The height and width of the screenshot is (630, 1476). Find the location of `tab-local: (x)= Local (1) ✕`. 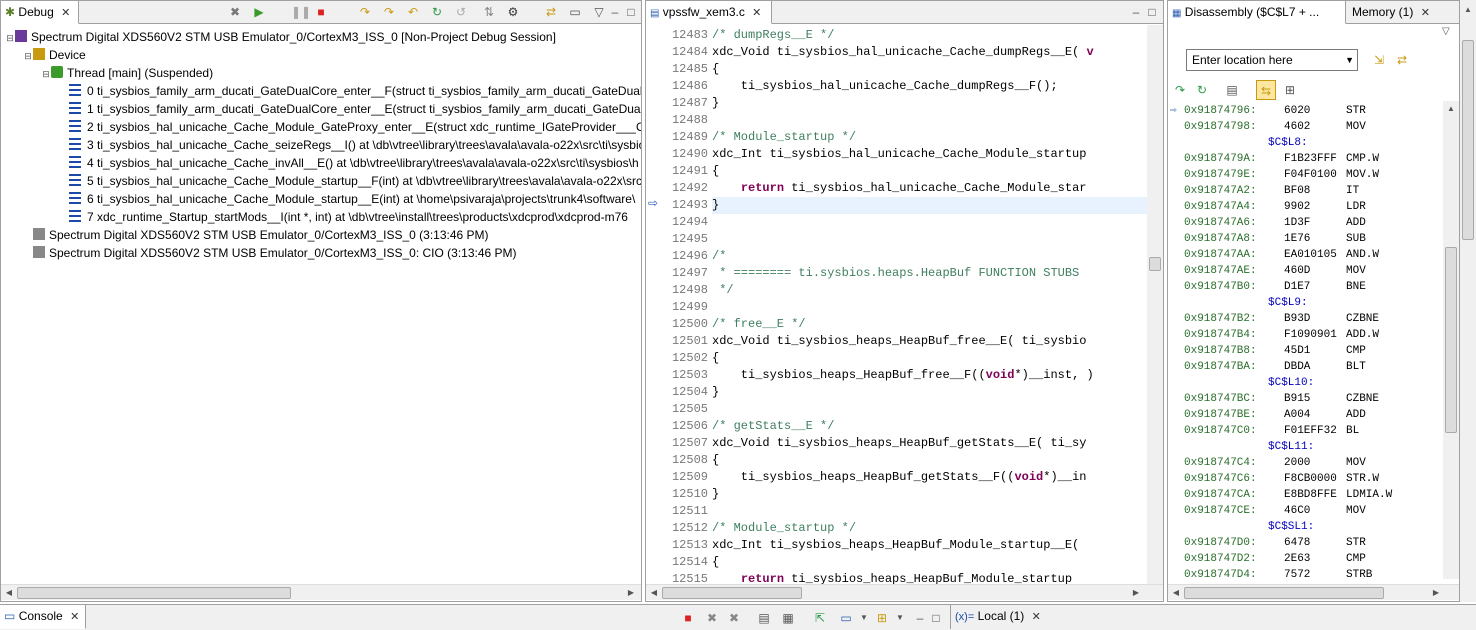

tab-local: (x)= Local (1) ✕ is located at coordinates (997, 617).